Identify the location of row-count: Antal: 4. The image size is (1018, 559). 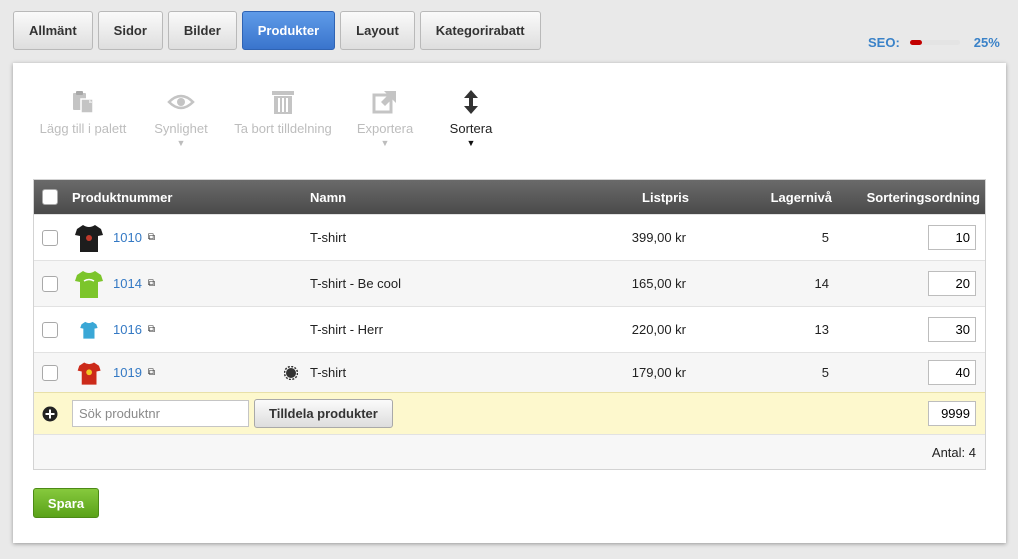
(953, 452).